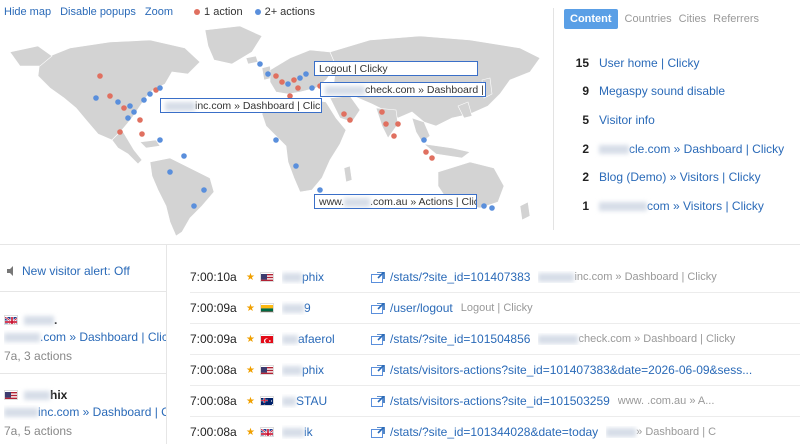 This screenshot has height=444, width=800. I want to click on australia-flag-icon, so click(267, 401).